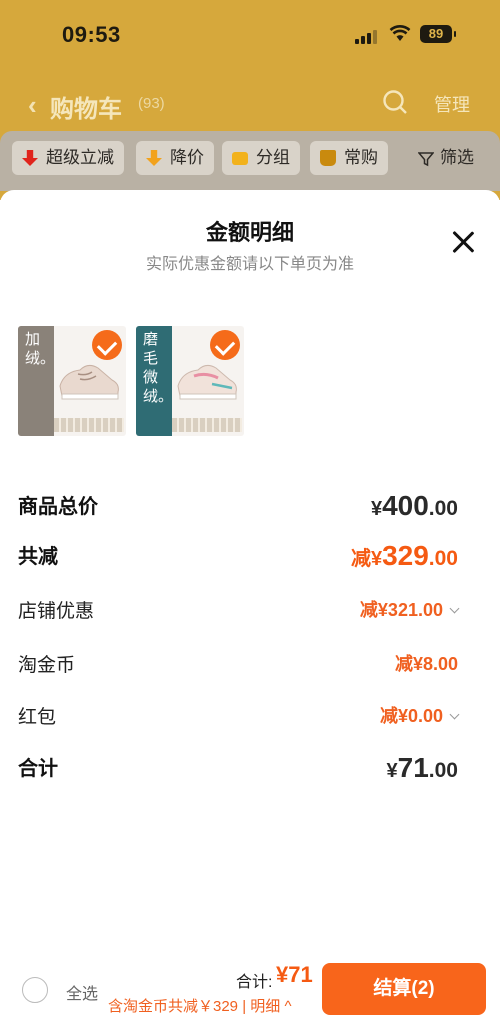  Describe the element at coordinates (187, 157) in the screenshot. I see `filter-label: 降价` at that location.